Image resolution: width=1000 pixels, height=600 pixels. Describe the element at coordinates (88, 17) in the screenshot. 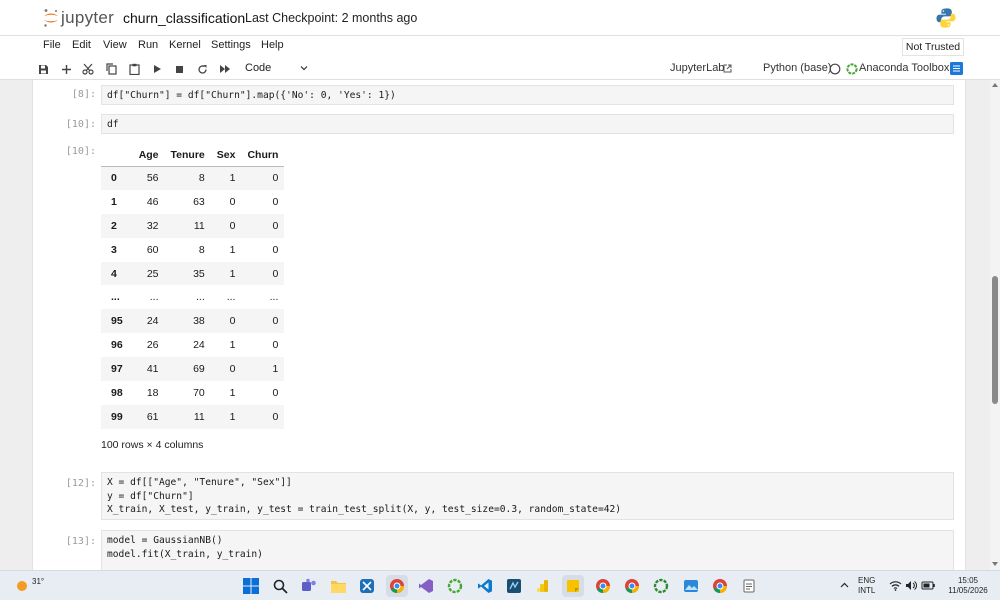

I see `jupyter-logo-text: jupyter` at that location.